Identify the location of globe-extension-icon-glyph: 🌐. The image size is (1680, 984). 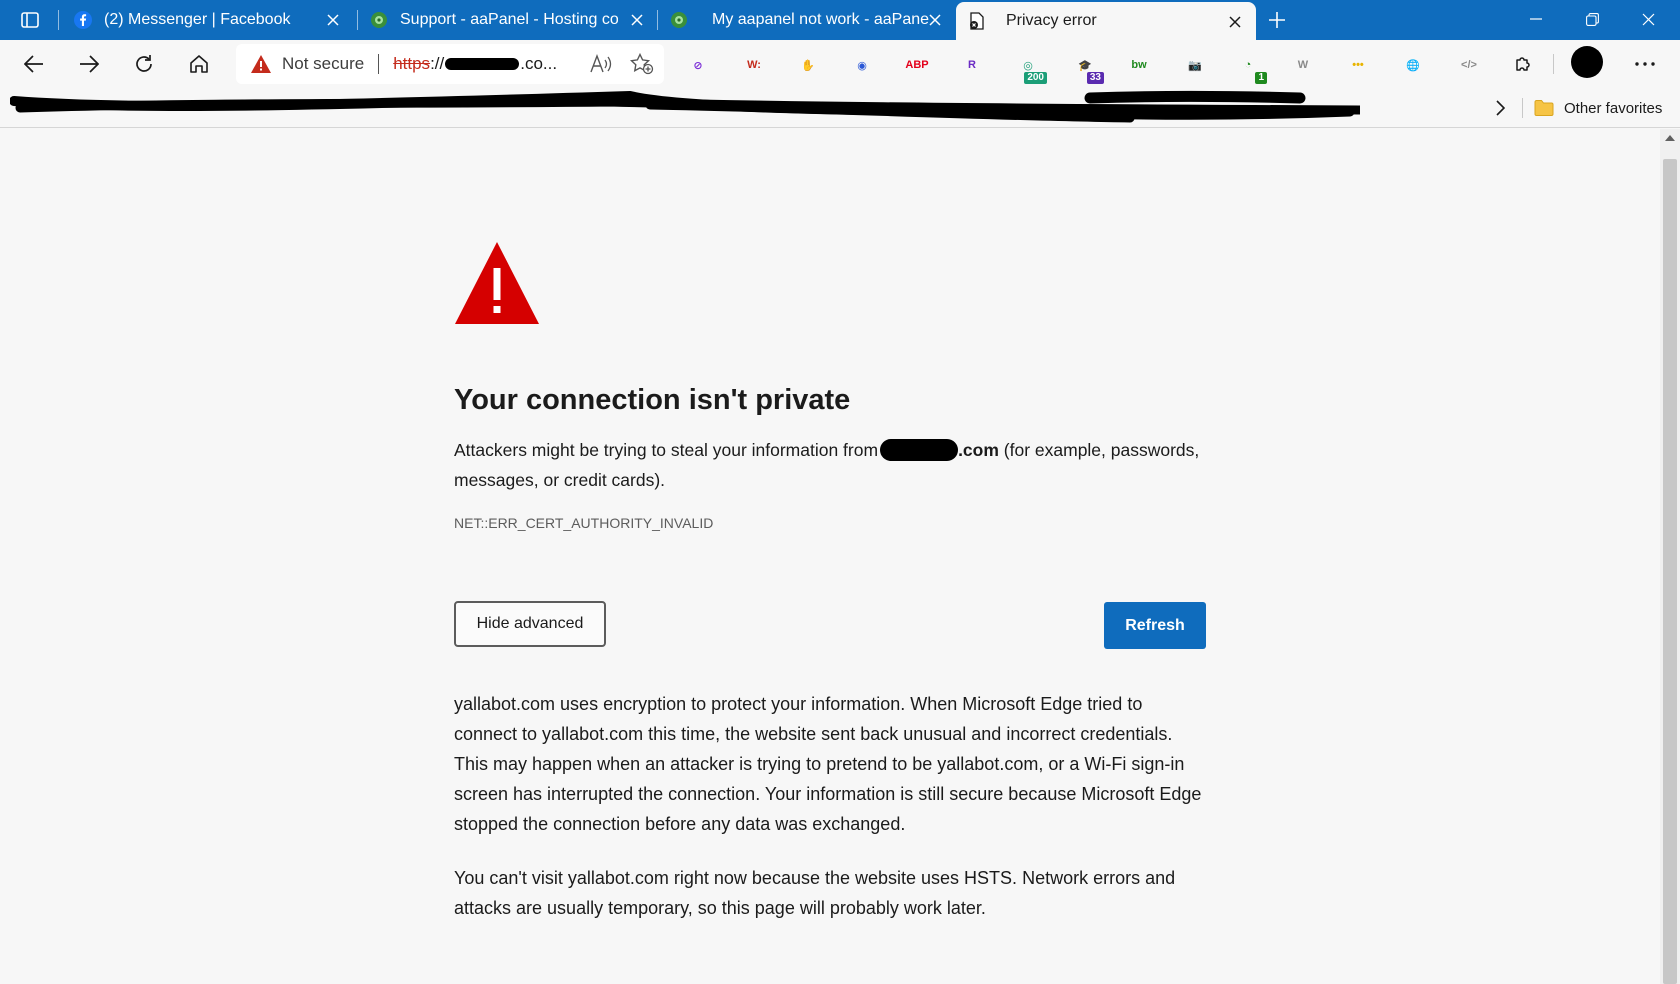
(1413, 65).